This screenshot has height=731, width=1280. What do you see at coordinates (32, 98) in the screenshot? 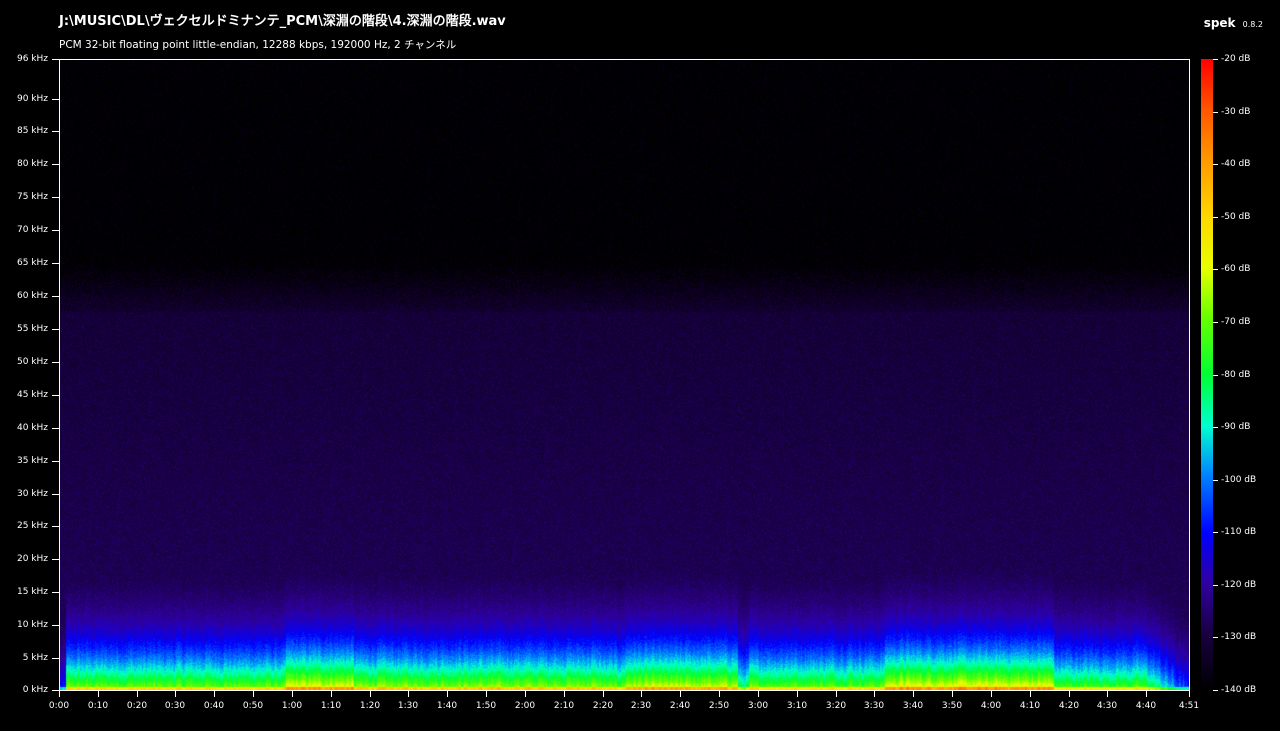
I see `frequency-tick-label: 90 kHz` at bounding box center [32, 98].